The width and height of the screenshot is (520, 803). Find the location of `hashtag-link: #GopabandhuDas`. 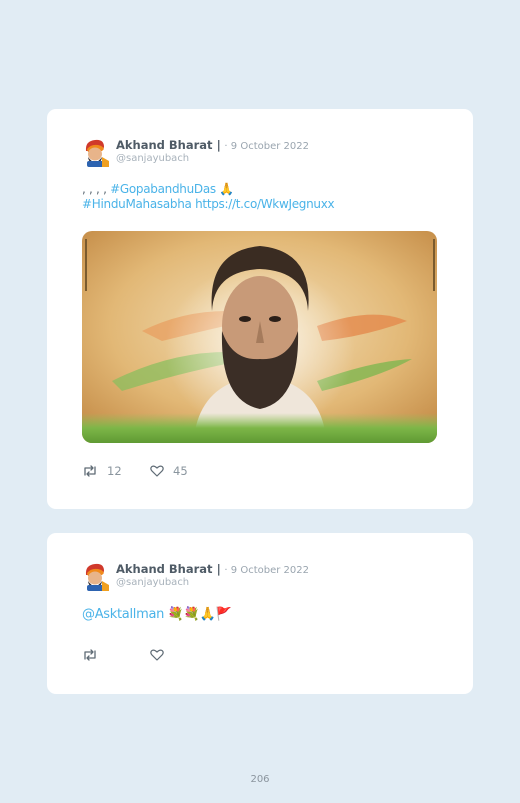

hashtag-link: #GopabandhuDas is located at coordinates (163, 189).